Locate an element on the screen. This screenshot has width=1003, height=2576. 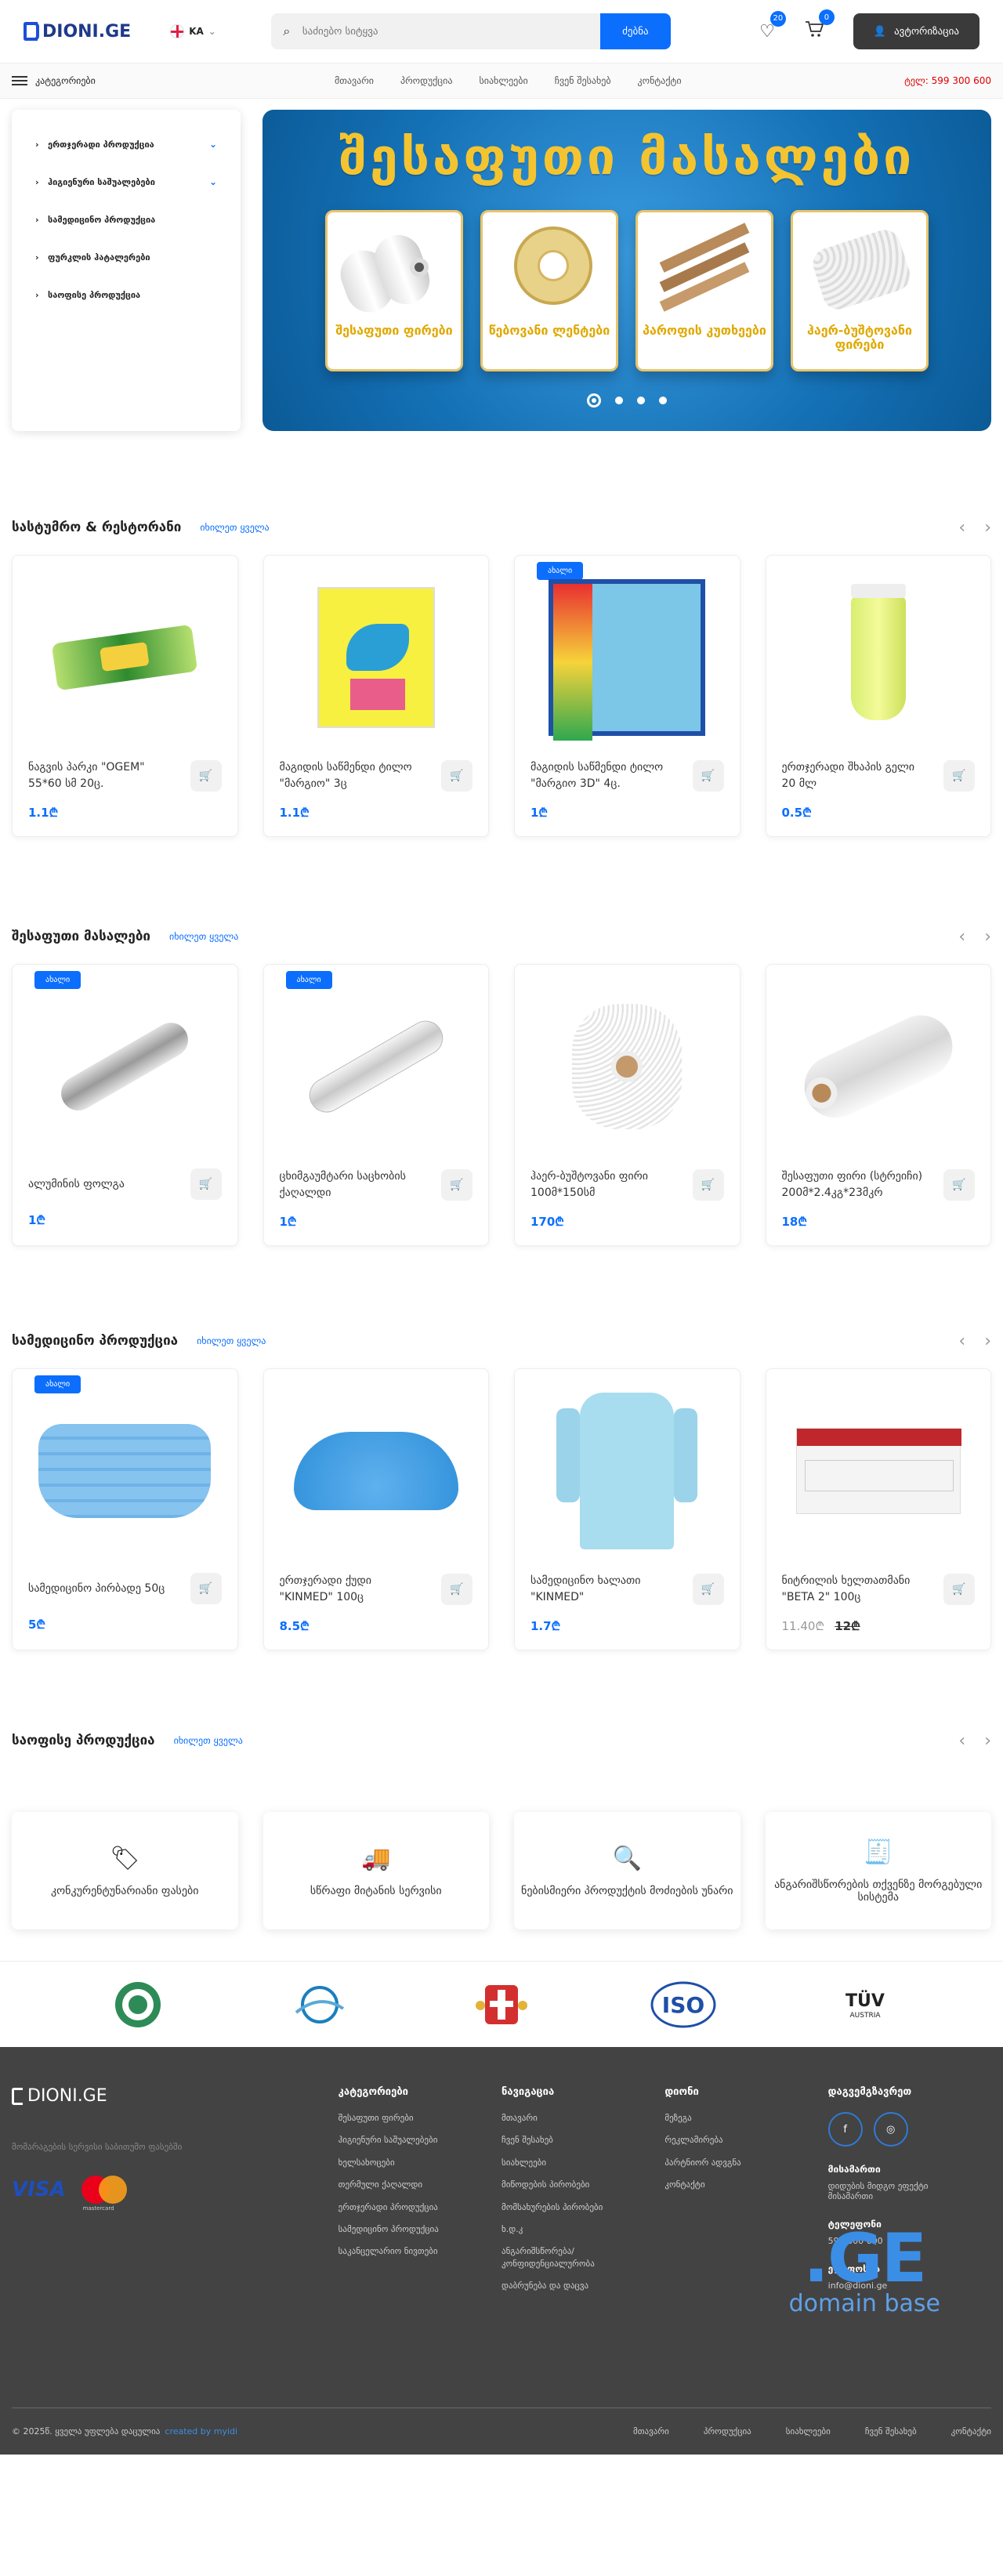
language-selector: KA ⌄ is located at coordinates (193, 31).